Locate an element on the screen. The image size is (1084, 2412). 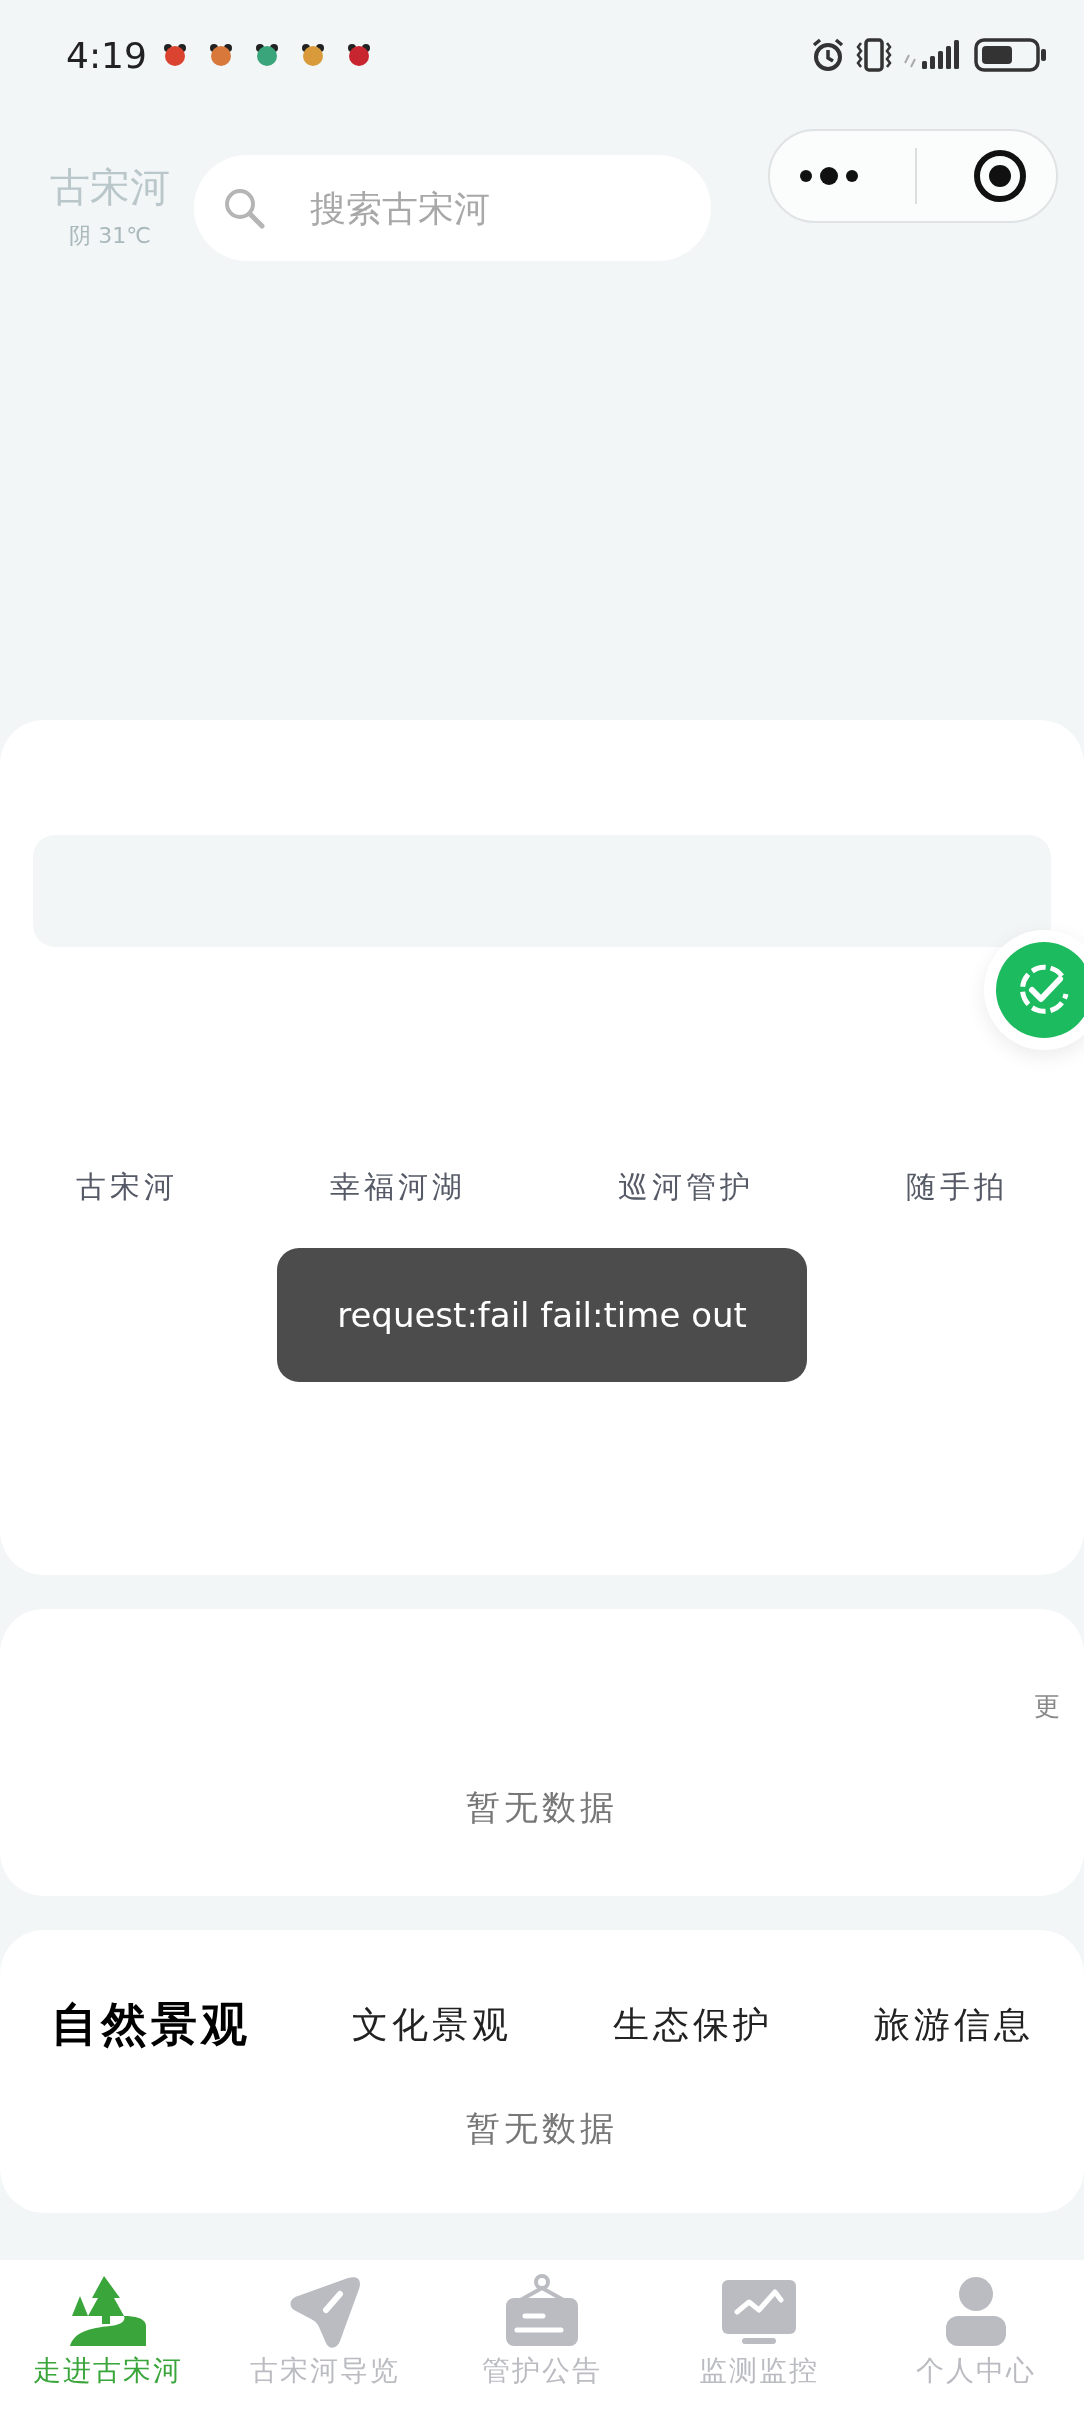
toast-text: request:fail fail:time out is located at coordinates (542, 1315).